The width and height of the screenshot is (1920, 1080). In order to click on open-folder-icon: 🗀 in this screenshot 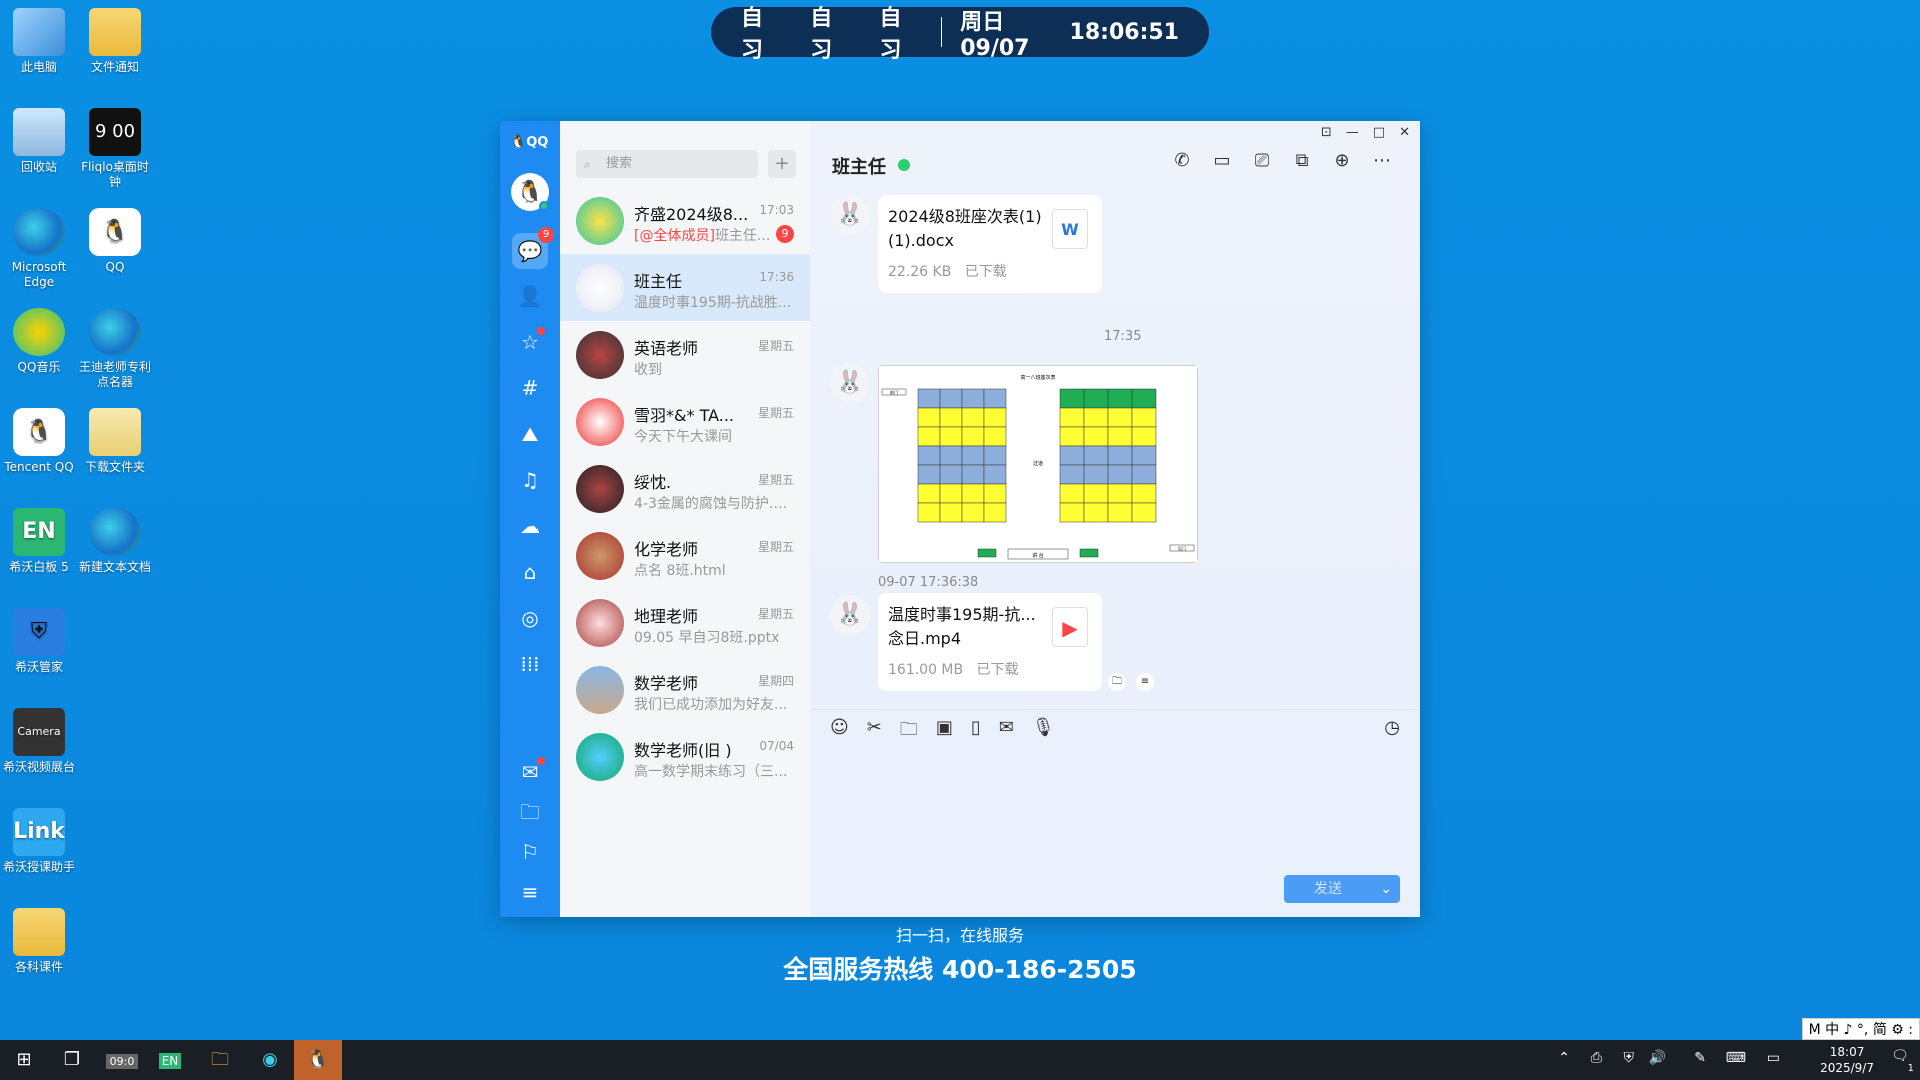, I will do `click(1117, 682)`.